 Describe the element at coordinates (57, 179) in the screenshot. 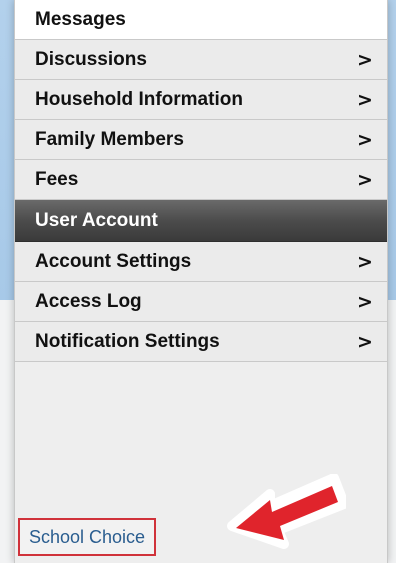

I see `menu-item-label: Fees` at that location.